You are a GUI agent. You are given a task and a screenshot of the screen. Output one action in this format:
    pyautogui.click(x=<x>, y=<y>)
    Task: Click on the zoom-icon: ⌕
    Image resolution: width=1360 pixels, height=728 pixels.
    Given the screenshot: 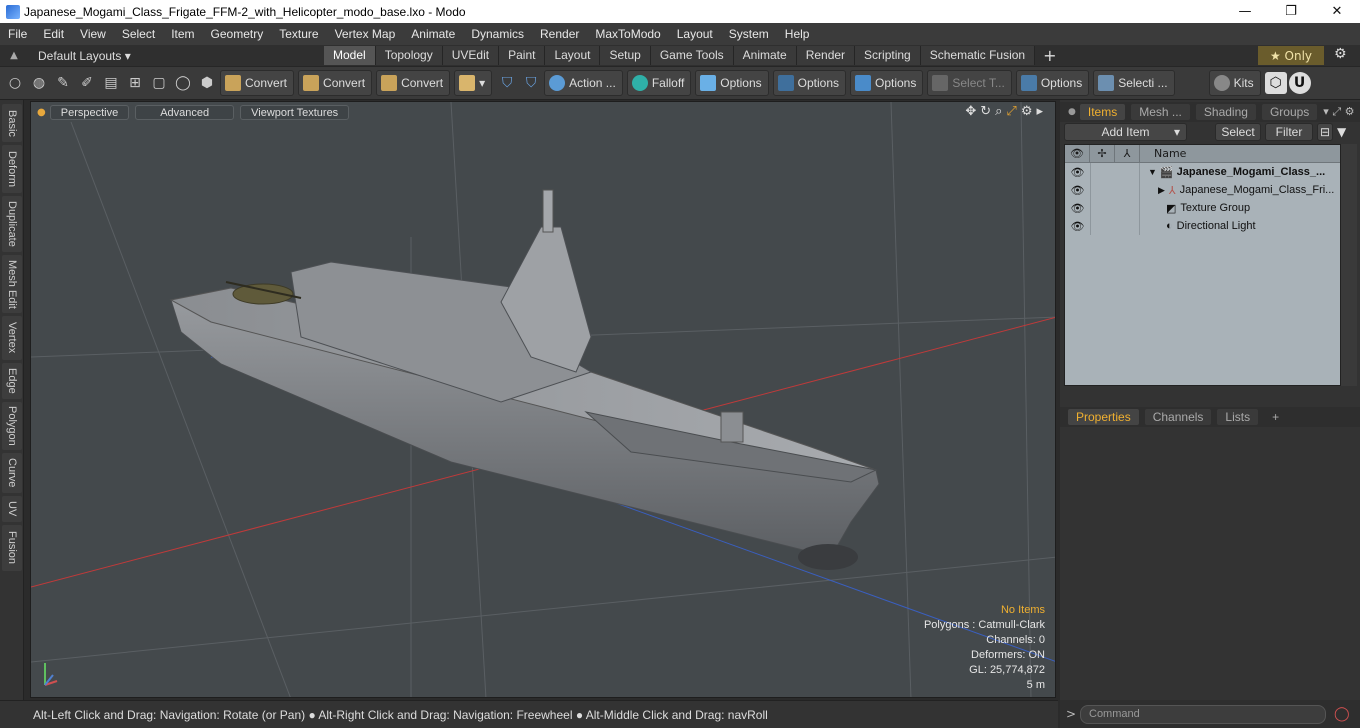 What is the action you would take?
    pyautogui.click(x=998, y=111)
    